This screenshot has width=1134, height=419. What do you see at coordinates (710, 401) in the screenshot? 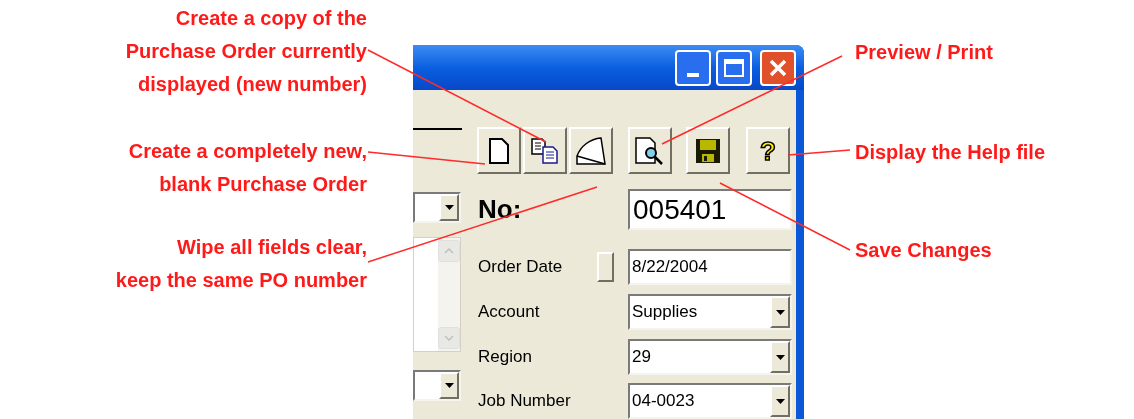
I see `combo-box: 04-0023` at bounding box center [710, 401].